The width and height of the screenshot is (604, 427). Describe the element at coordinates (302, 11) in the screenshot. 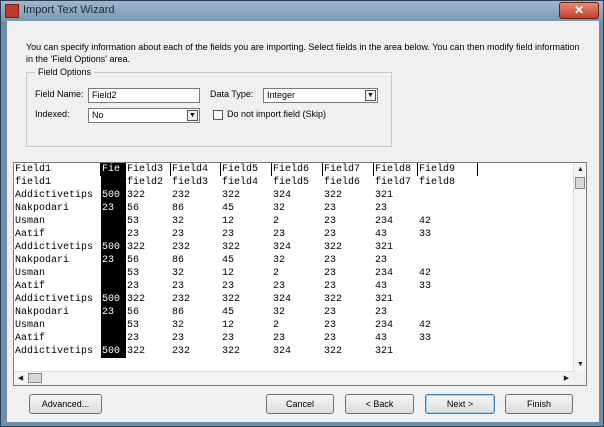

I see `title-bar: Import Text Wizard ✕` at that location.